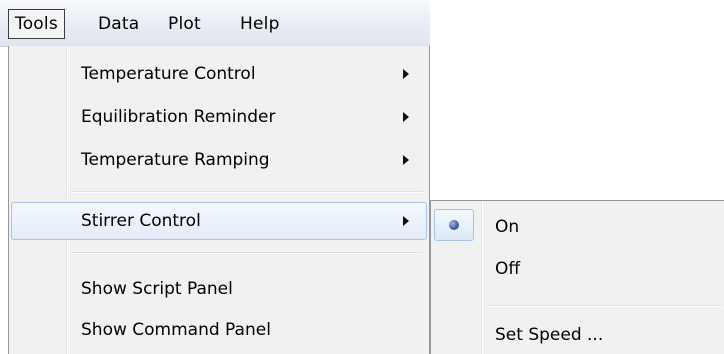  What do you see at coordinates (577, 227) in the screenshot?
I see `submenu-item-on: On` at bounding box center [577, 227].